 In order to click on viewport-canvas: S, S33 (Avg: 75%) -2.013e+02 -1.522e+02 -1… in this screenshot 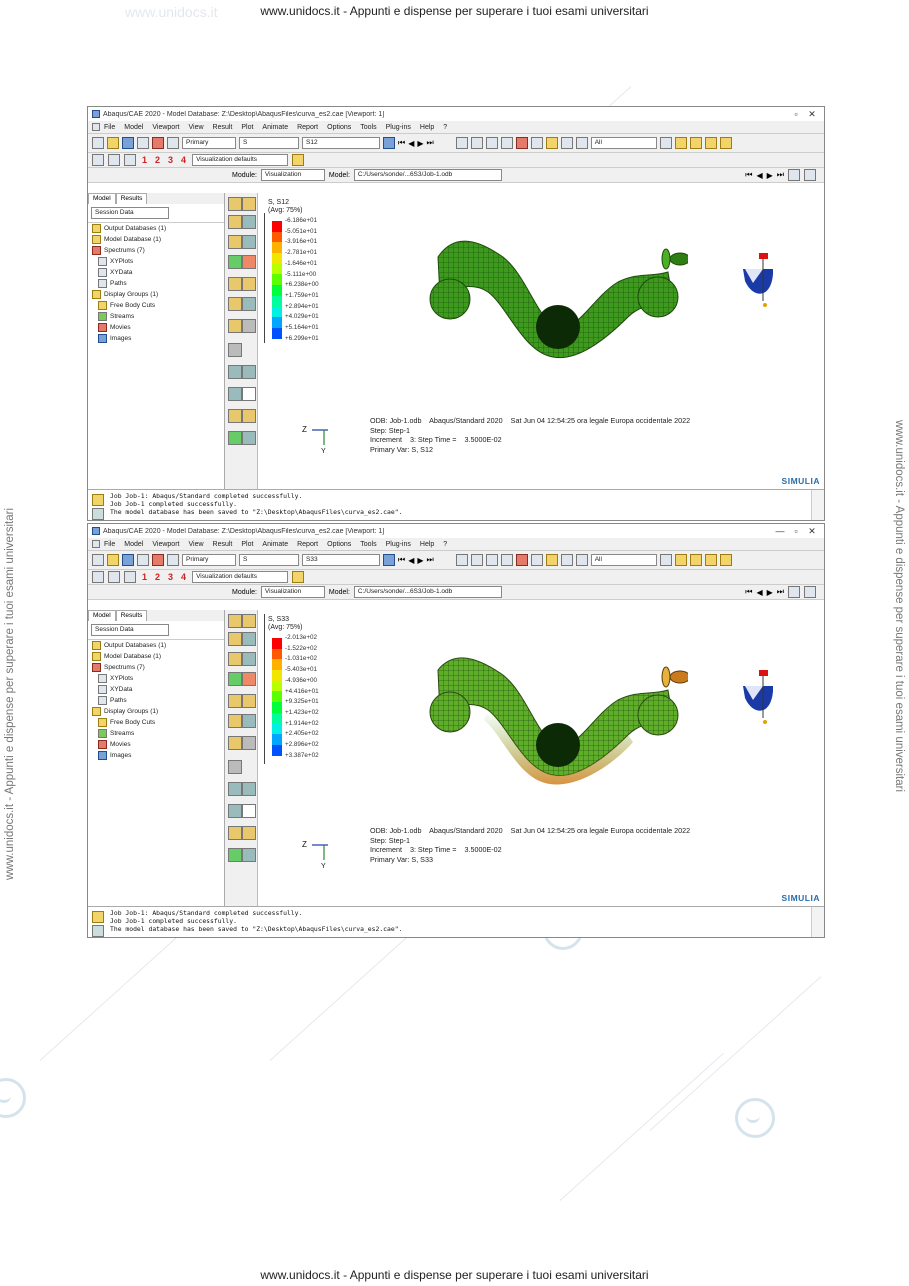, I will do `click(541, 758)`.